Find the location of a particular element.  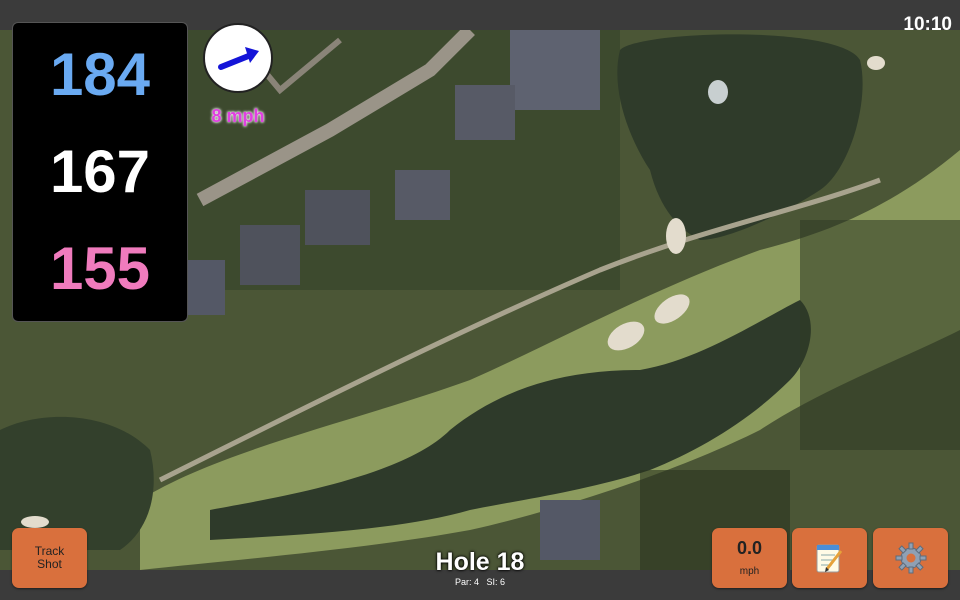

wind-speed-label: 8 mph is located at coordinates (238, 116).